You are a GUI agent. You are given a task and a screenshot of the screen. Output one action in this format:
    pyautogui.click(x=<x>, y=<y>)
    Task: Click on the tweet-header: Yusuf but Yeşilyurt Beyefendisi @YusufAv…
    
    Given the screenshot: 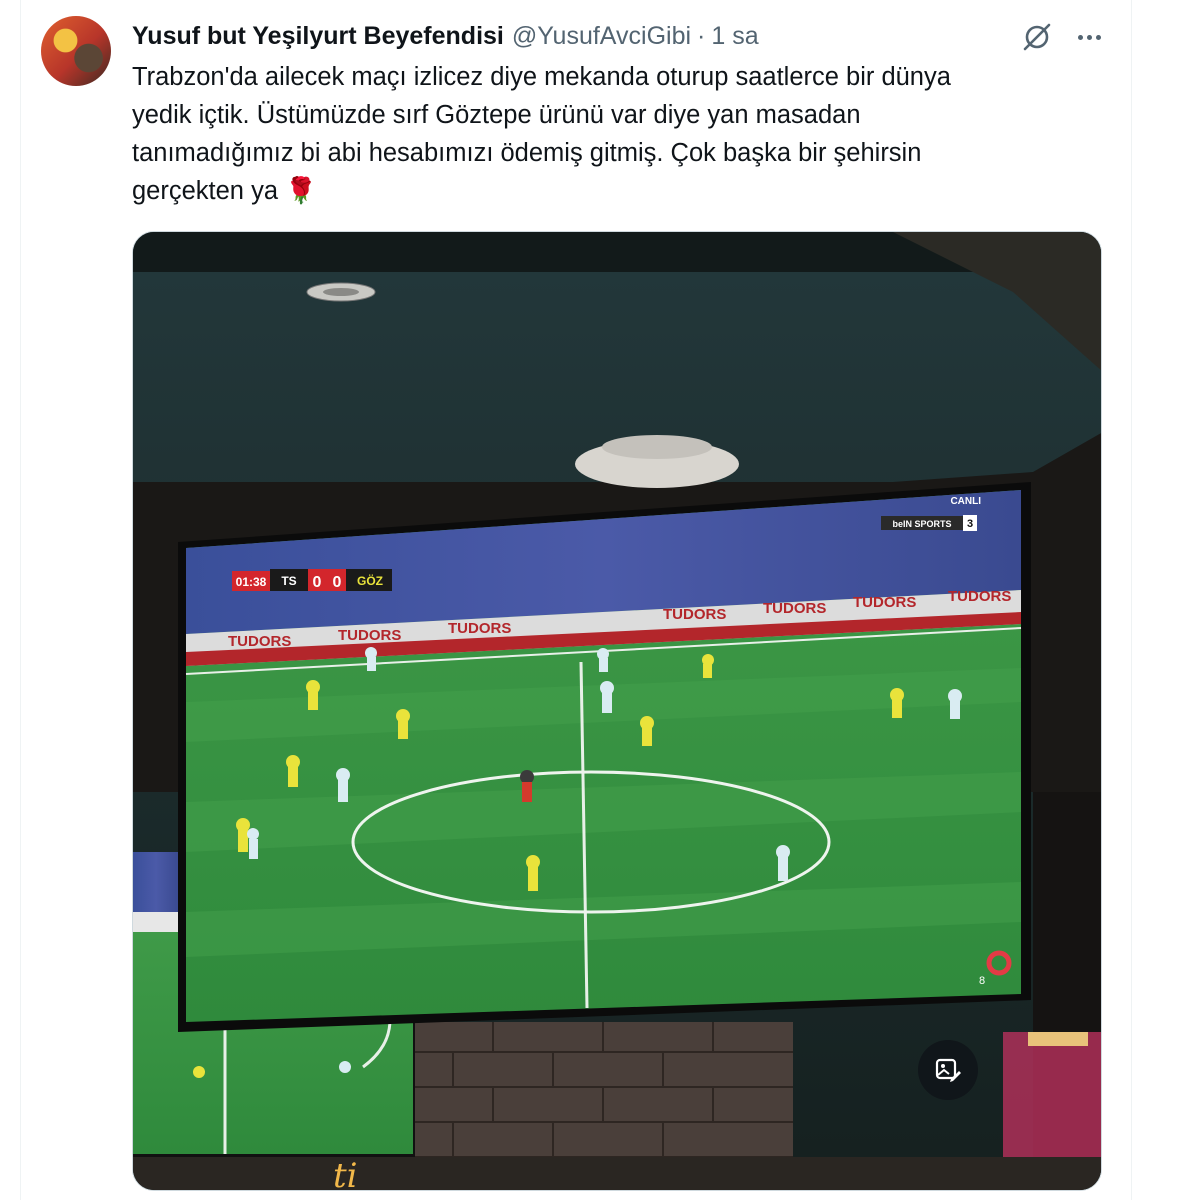 What is the action you would take?
    pyautogui.click(x=445, y=36)
    